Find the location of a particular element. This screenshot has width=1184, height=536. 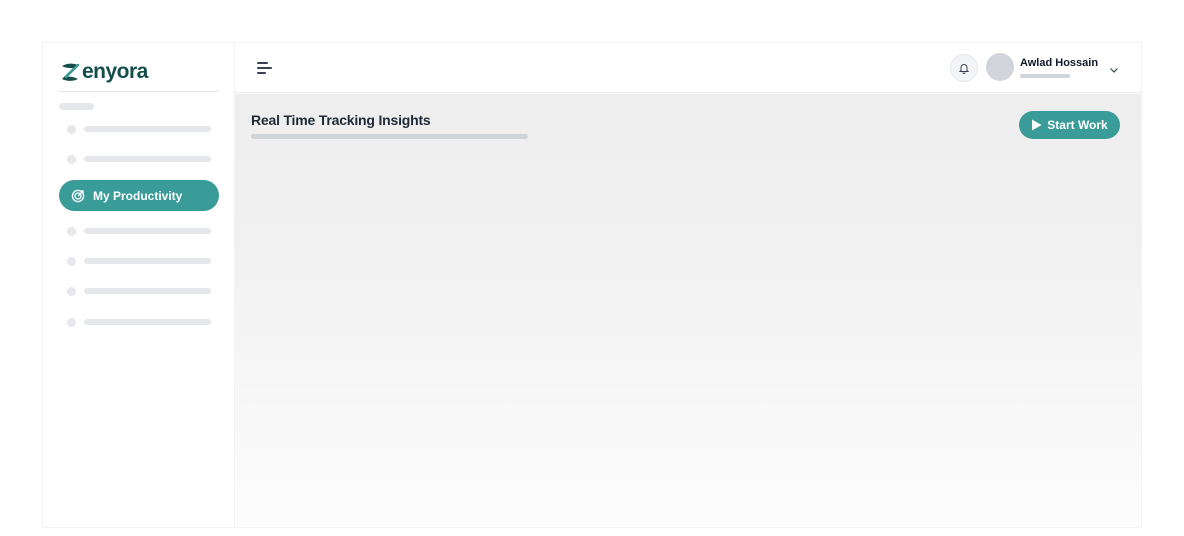

sidebar-item-label: My Productivity is located at coordinates (138, 195).